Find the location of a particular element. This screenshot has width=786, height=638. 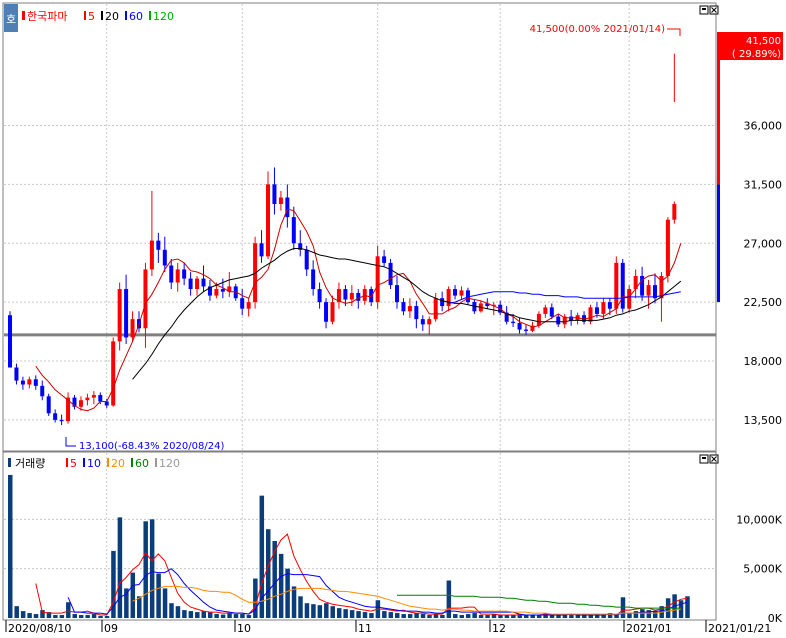

x-tick-labels: 2020/08/10 09 10 11 12 2021/01 2021/01/21 is located at coordinates (388, 627).